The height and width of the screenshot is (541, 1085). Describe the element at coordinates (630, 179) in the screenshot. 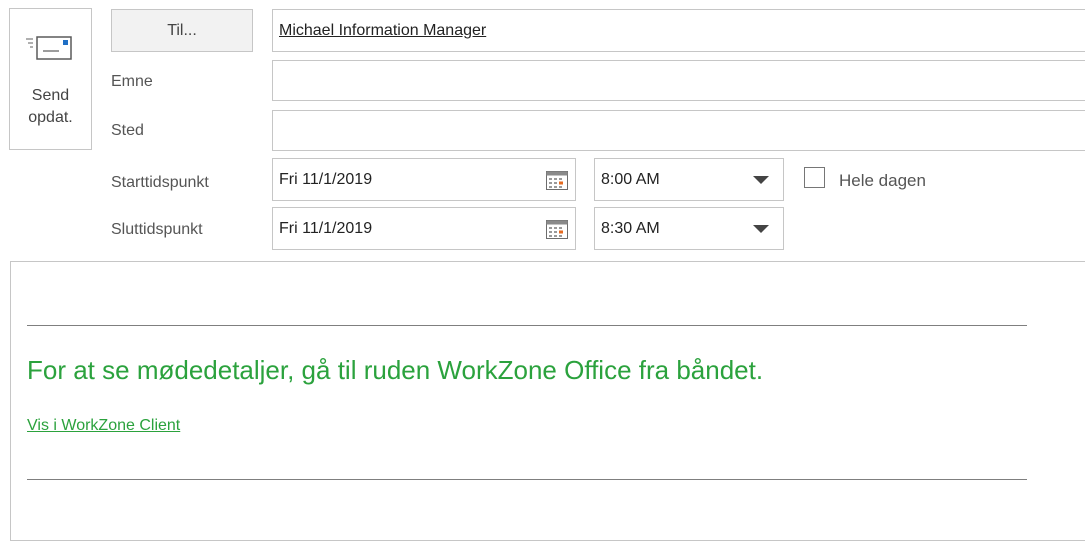

I see `start-time-value: 8:00 AM` at that location.